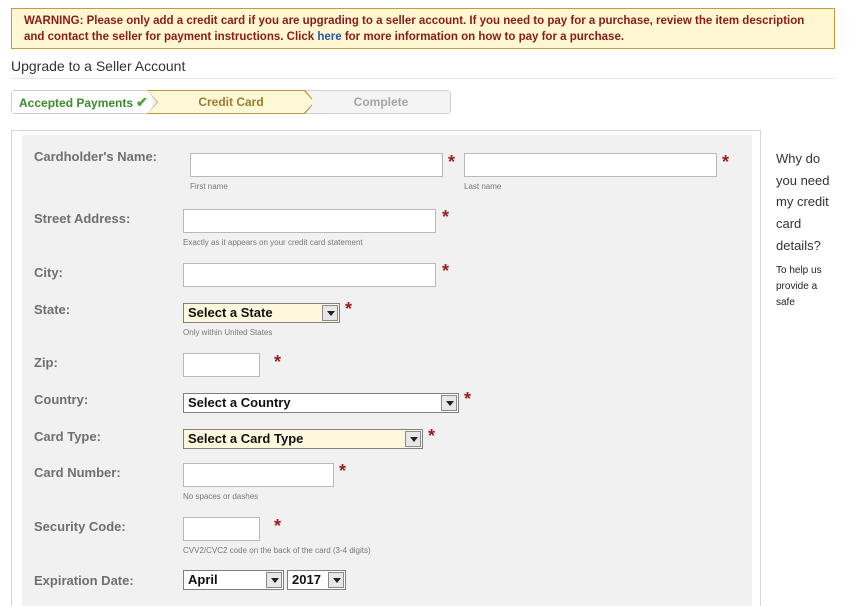 This screenshot has width=850, height=606. What do you see at coordinates (84, 580) in the screenshot?
I see `expiration-label: Expiration Date:` at bounding box center [84, 580].